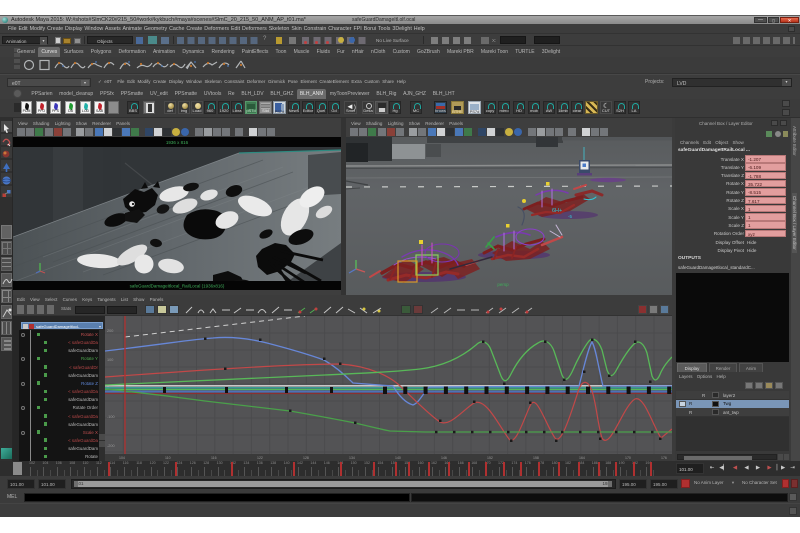 This screenshot has height=533, width=800. Describe the element at coordinates (398, 458) in the screenshot. I see `svg-text: 140` at that location.